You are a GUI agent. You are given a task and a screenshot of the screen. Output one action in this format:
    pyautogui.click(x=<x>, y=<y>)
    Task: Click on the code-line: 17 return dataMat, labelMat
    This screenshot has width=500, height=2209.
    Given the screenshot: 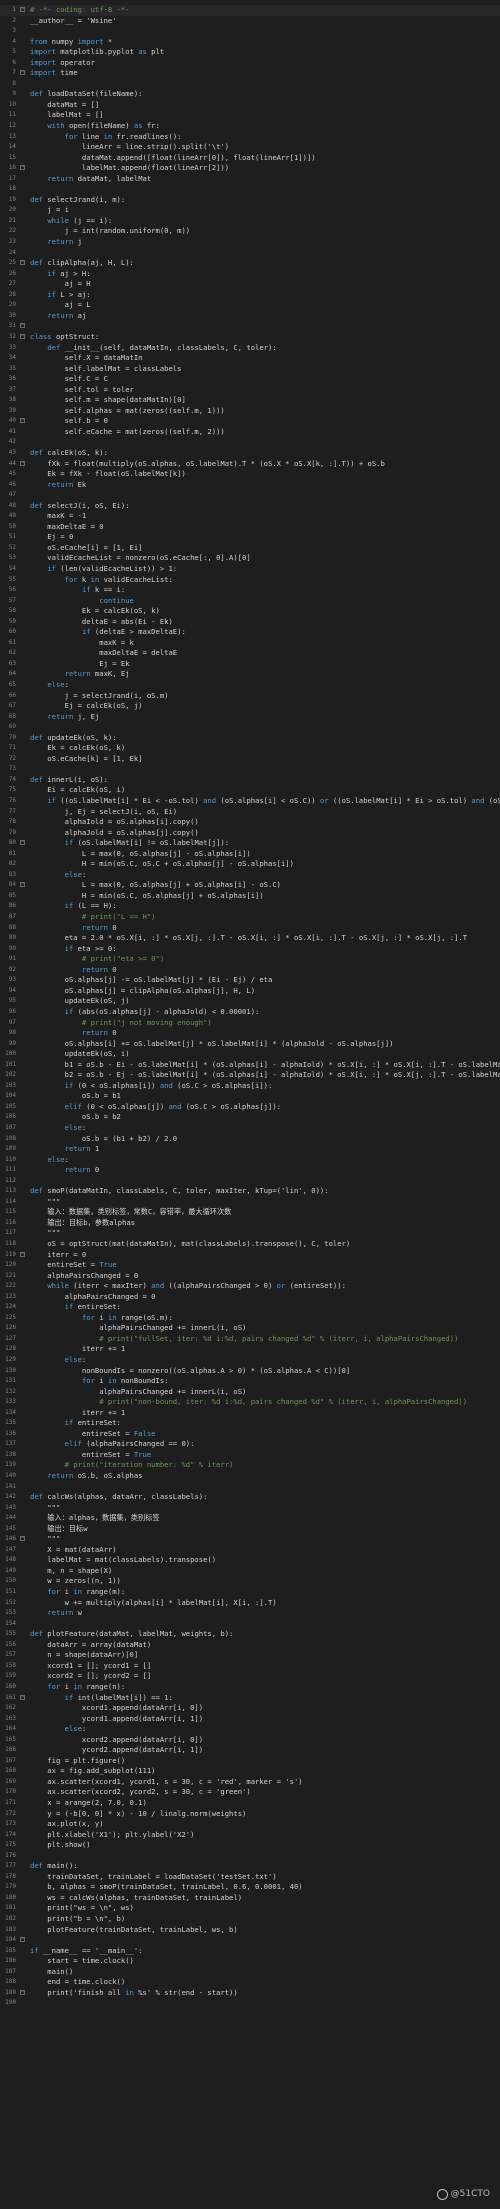 What is the action you would take?
    pyautogui.click(x=250, y=179)
    